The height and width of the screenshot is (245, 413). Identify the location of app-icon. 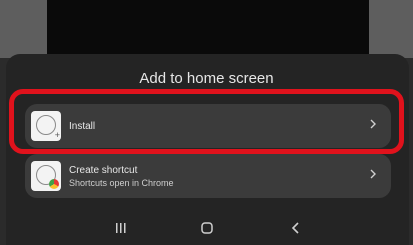
(46, 176).